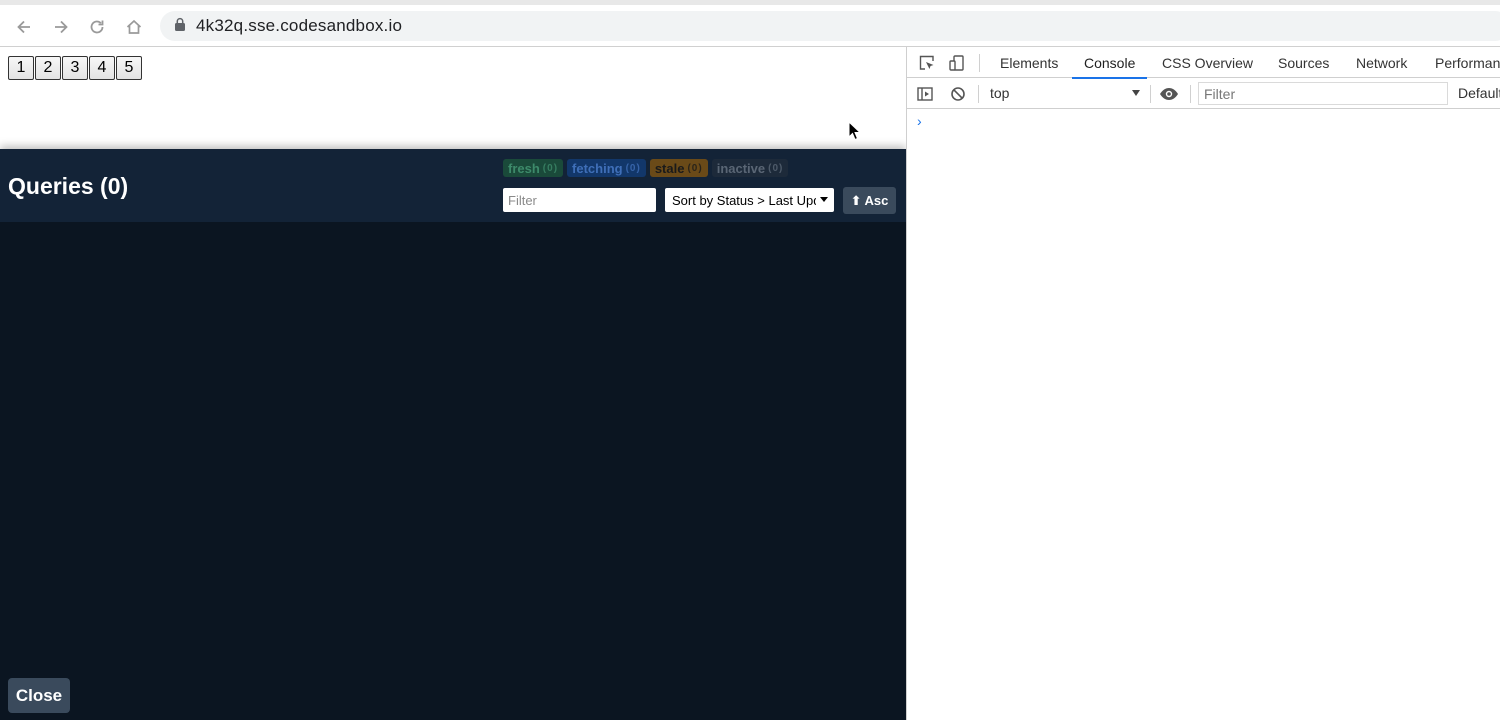 The image size is (1500, 720). What do you see at coordinates (550, 168) in the screenshot?
I see `badge-fresh-count: (0)` at bounding box center [550, 168].